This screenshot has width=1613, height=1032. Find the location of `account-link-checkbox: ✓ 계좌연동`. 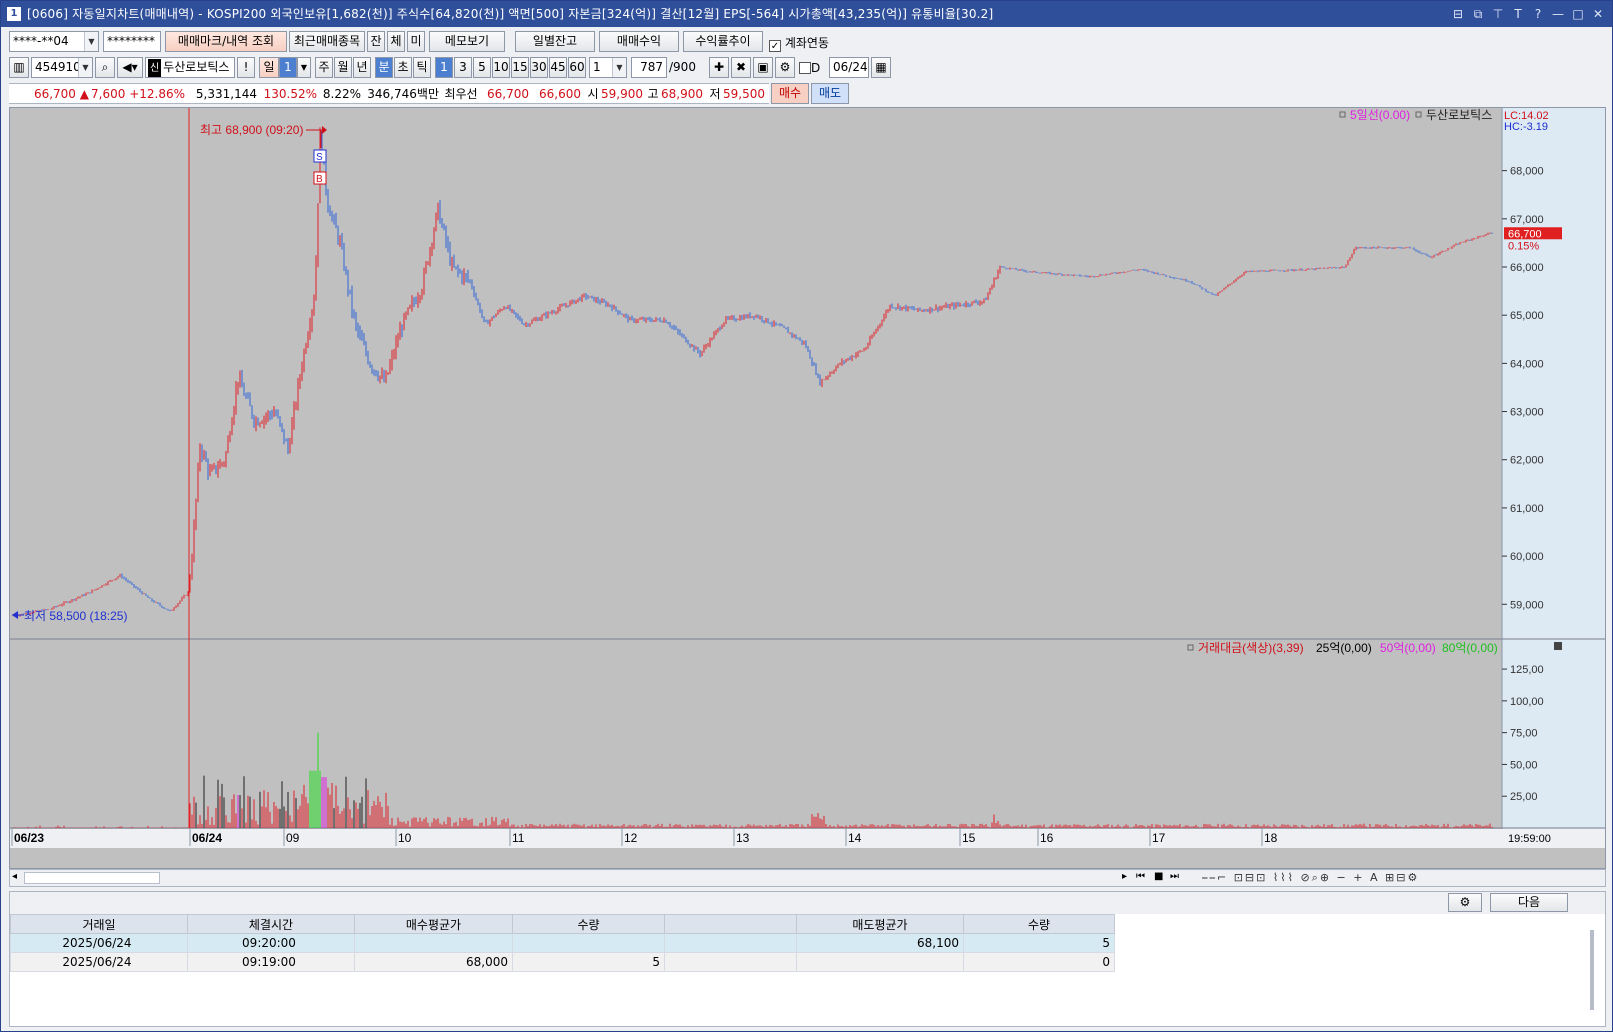

account-link-checkbox: ✓ 계좌연동 is located at coordinates (799, 43).